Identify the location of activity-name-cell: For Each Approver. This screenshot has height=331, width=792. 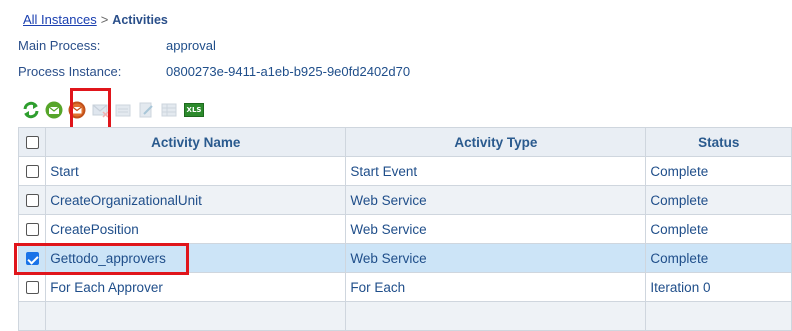
(196, 287).